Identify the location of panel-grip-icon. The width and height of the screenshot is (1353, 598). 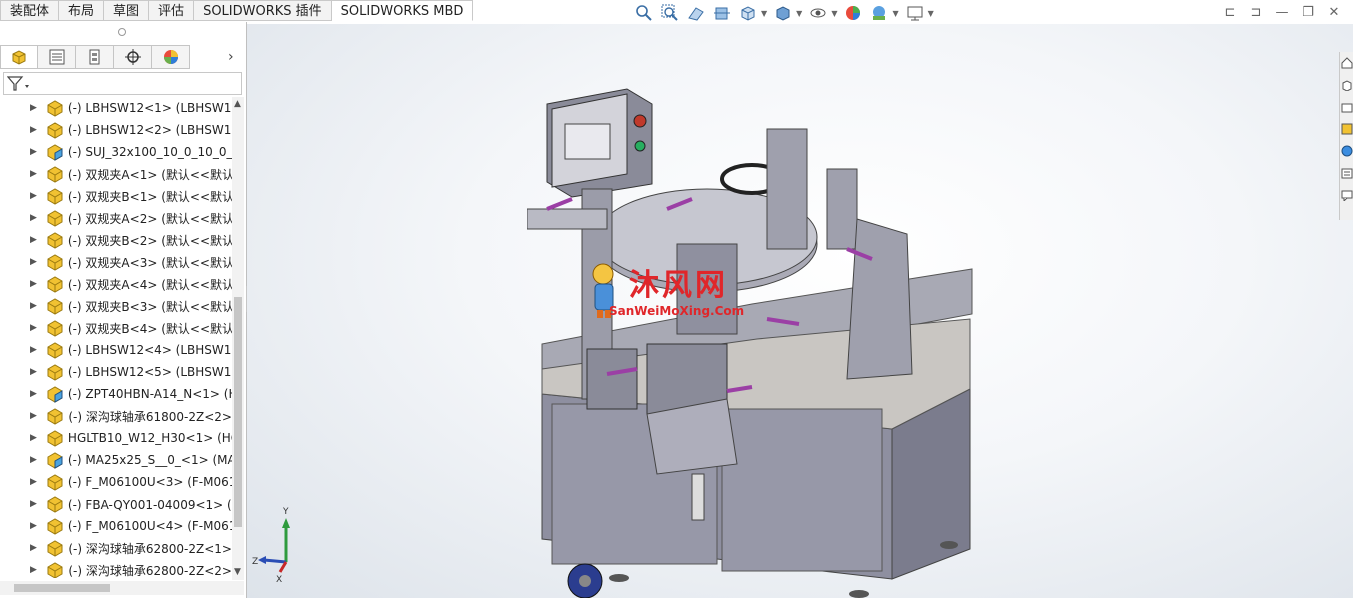
(122, 32).